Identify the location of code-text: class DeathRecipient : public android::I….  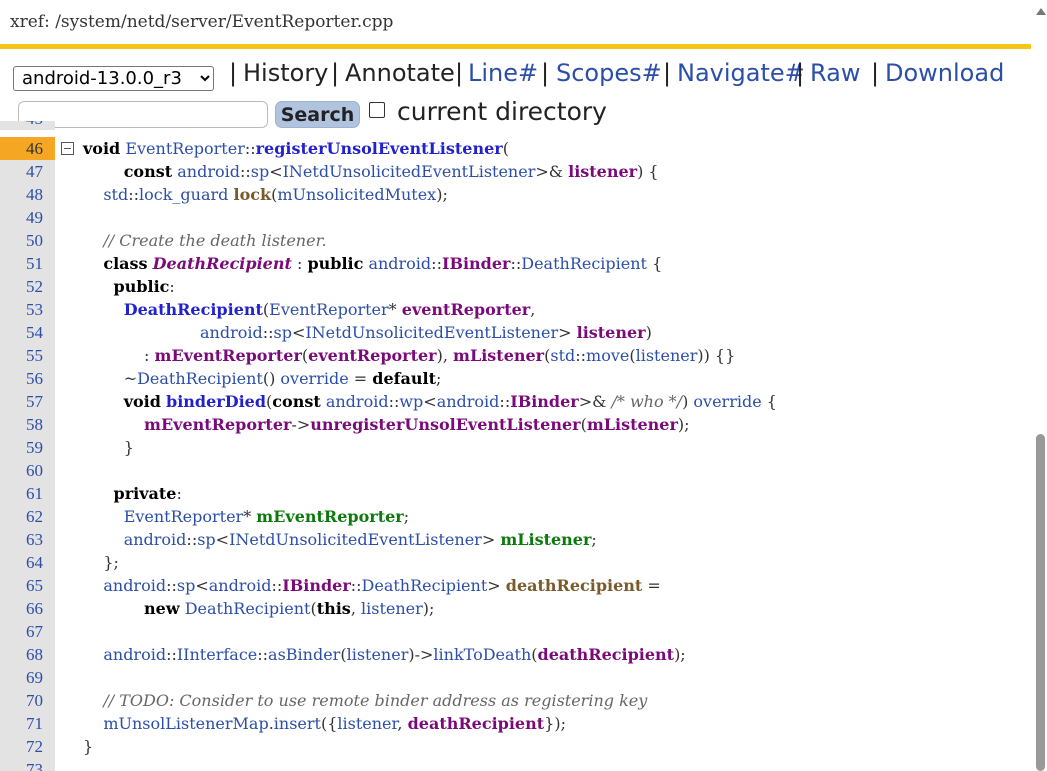
(383, 263).